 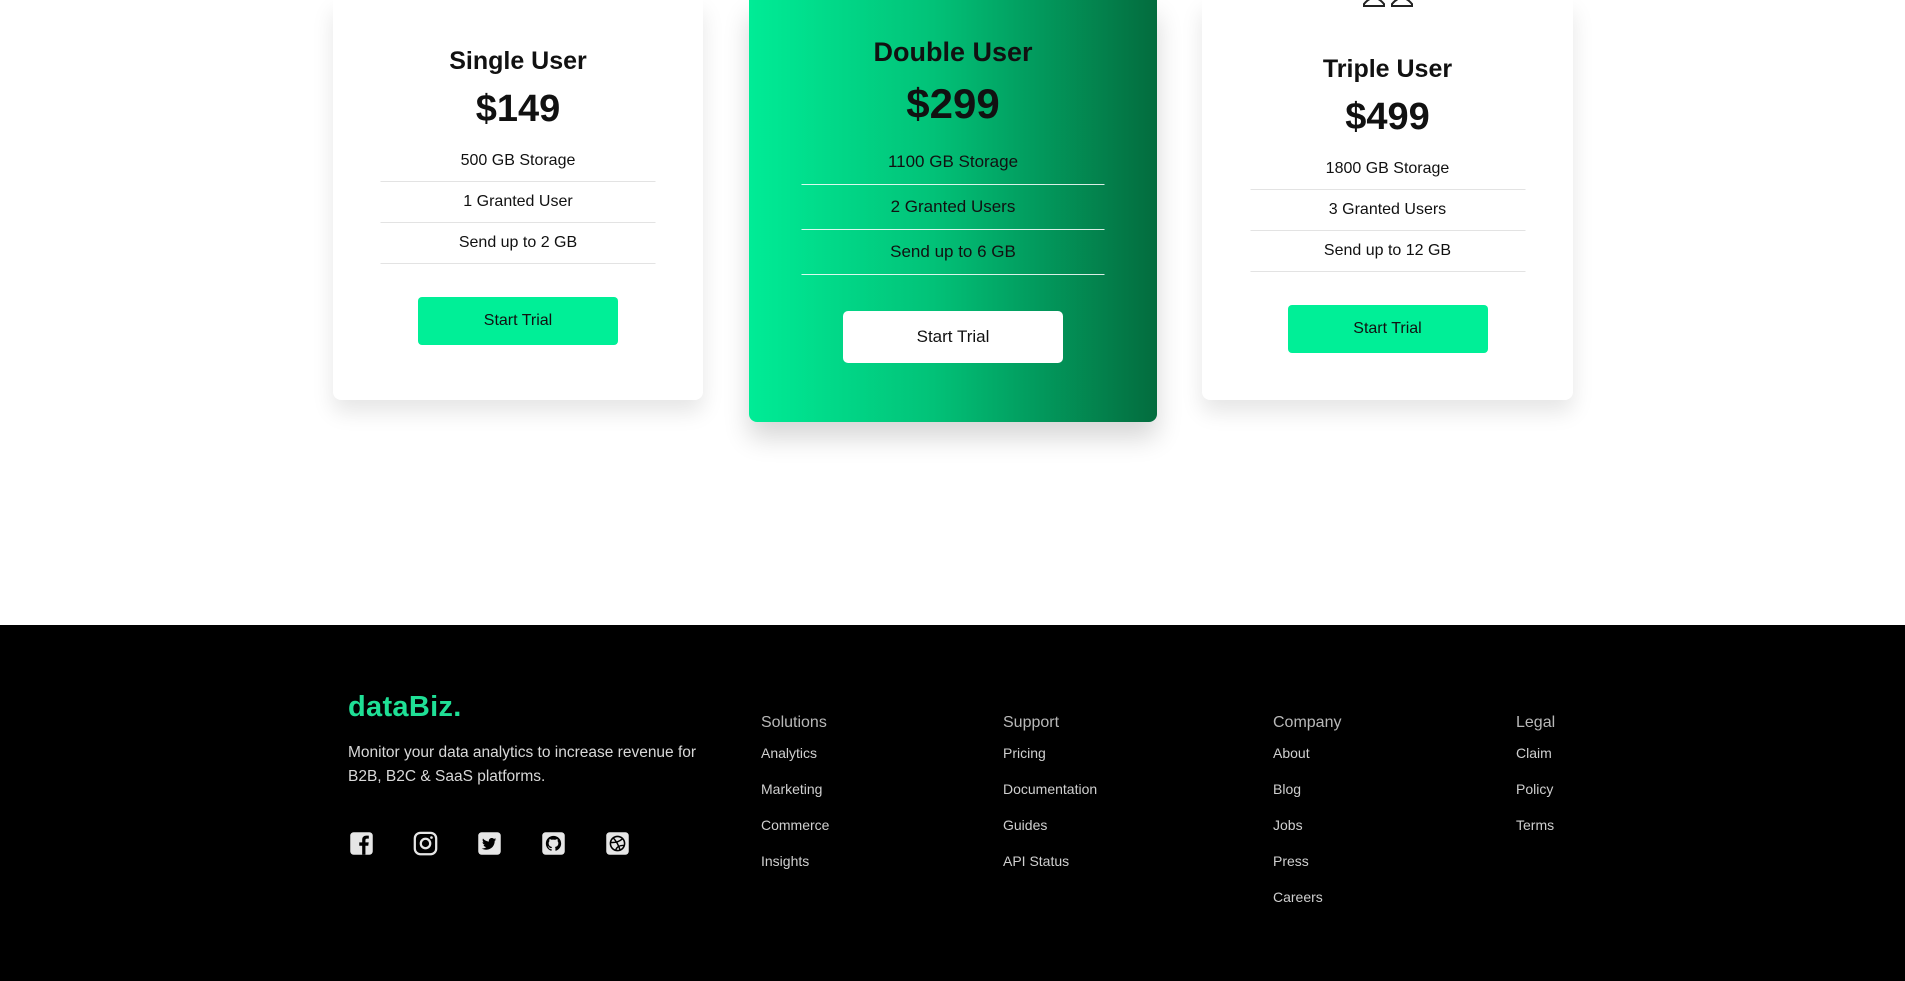 I want to click on github-icon, so click(x=553, y=843).